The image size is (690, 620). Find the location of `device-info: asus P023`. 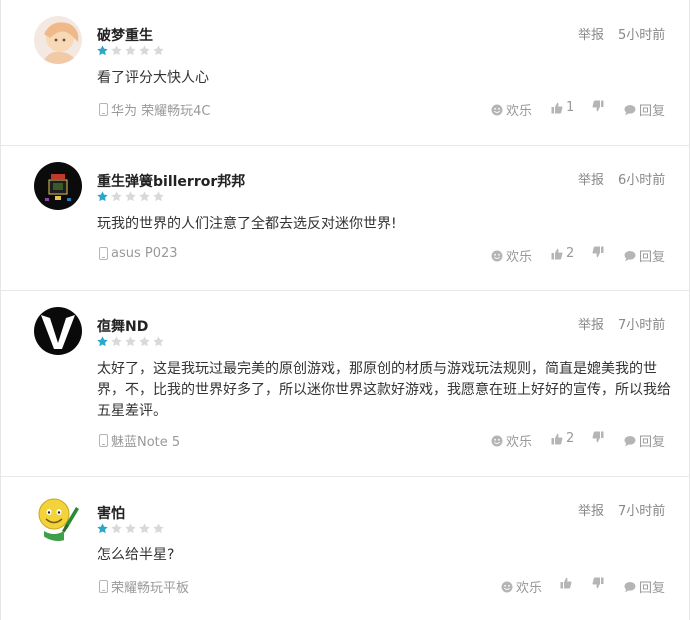

device-info: asus P023 is located at coordinates (138, 253).